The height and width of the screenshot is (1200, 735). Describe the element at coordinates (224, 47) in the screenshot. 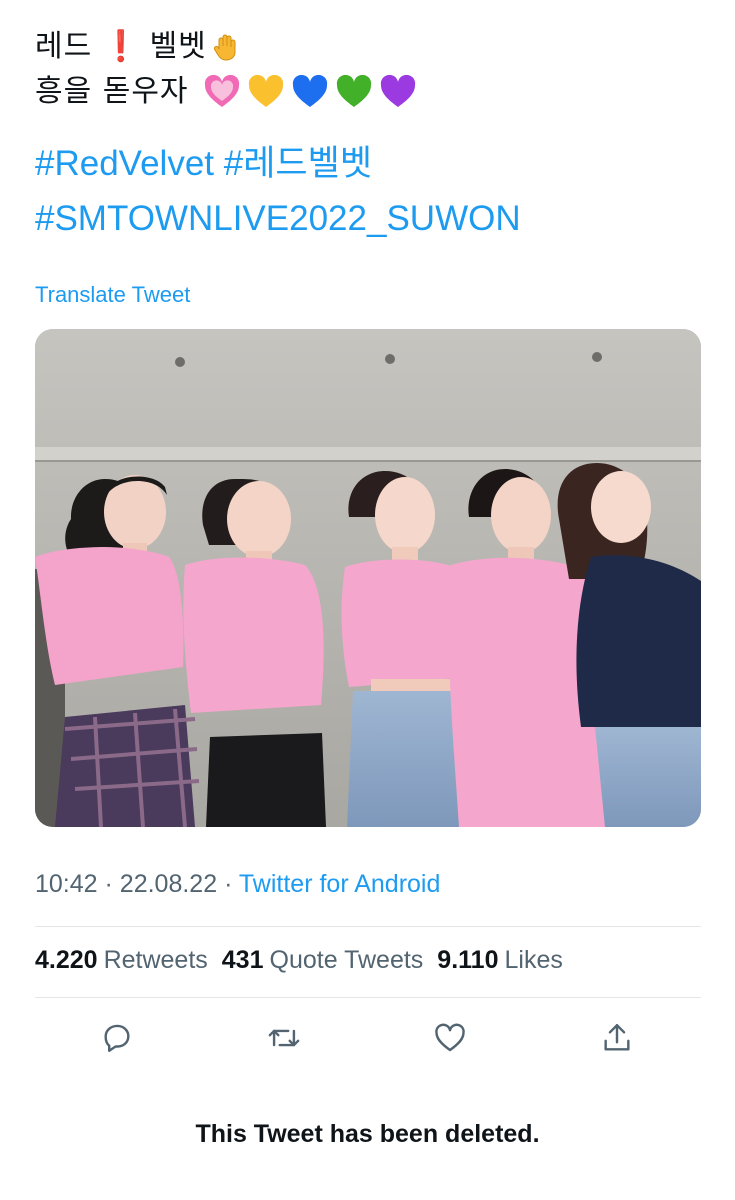

I see `raised-hand-emoji-icon` at that location.